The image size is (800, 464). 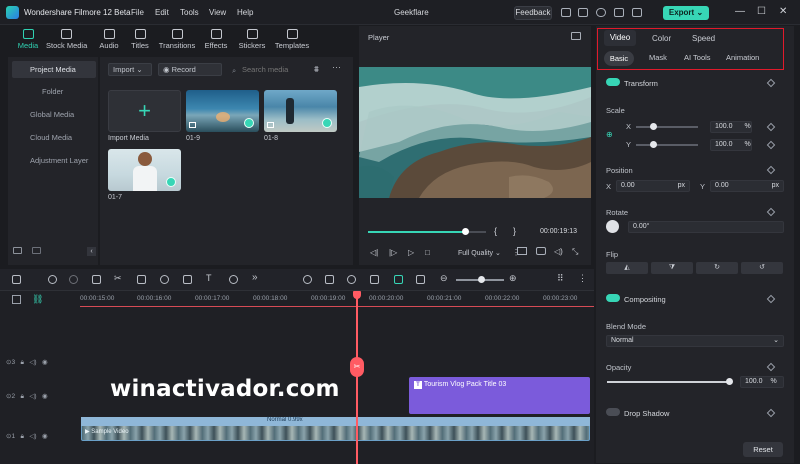 What do you see at coordinates (695, 341) in the screenshot?
I see `blend-mode-select: Normal ⌄` at bounding box center [695, 341].